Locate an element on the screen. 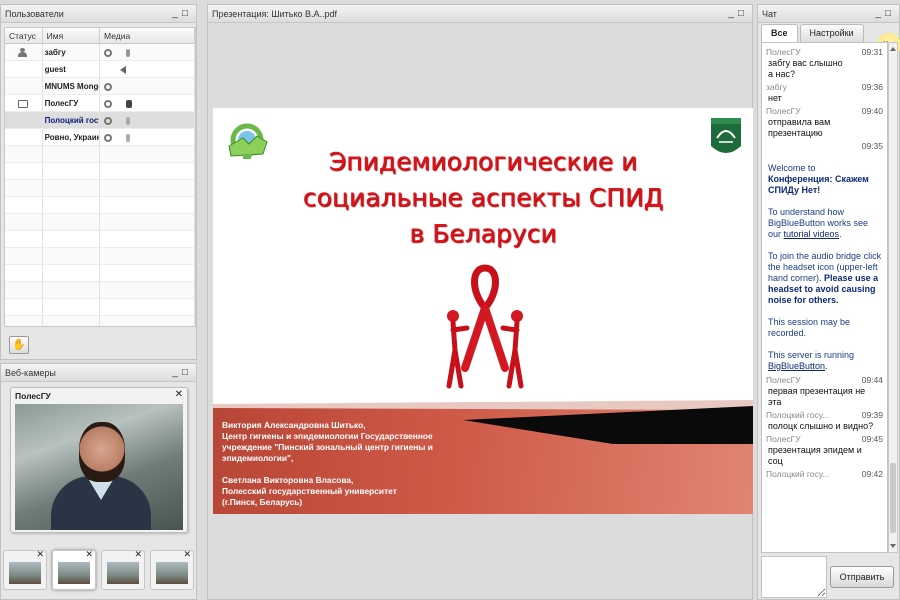 Image resolution: width=900 pixels, height=600 pixels. user-name: Ровно, Украина is located at coordinates (72, 137).